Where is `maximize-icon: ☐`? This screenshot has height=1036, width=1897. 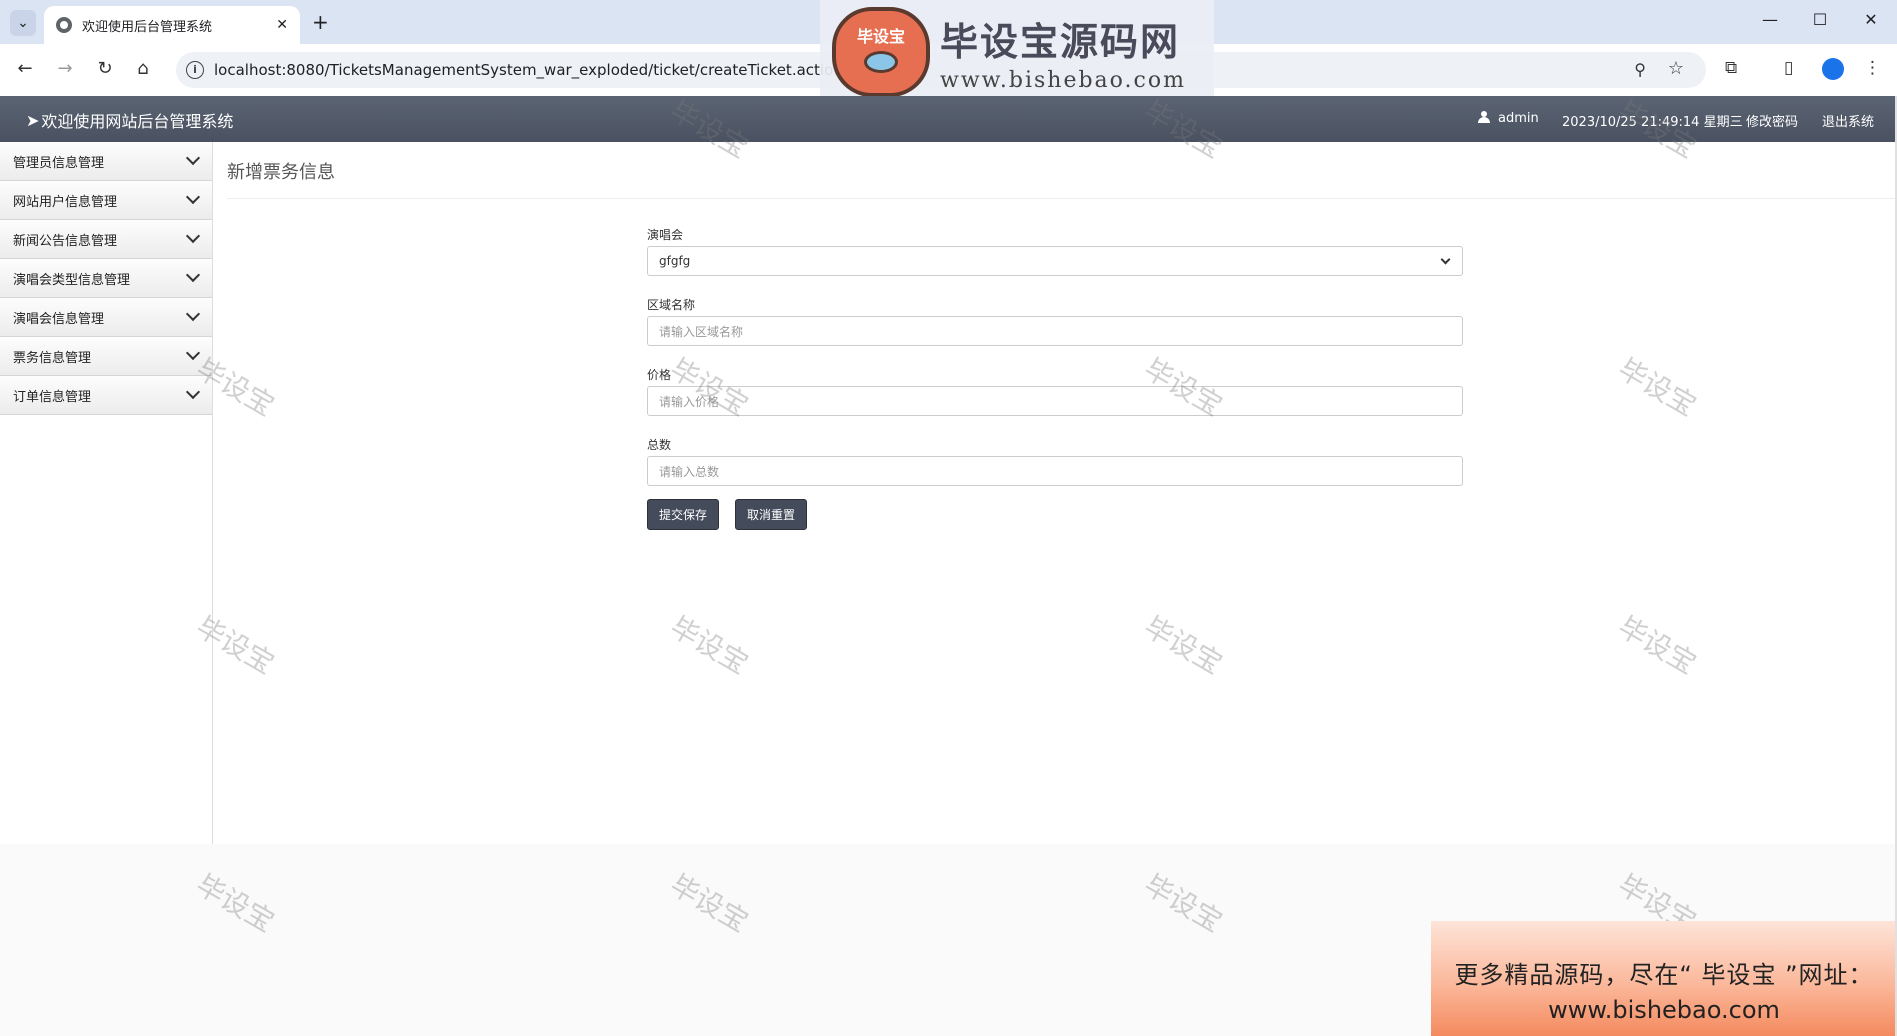
maximize-icon: ☐ is located at coordinates (1820, 19).